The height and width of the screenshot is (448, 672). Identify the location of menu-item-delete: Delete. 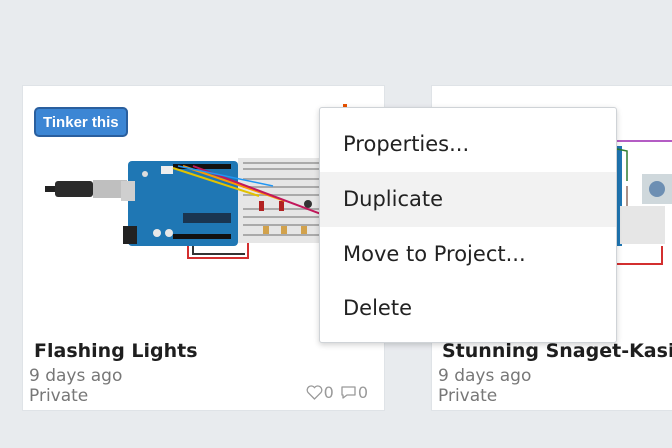
(468, 308).